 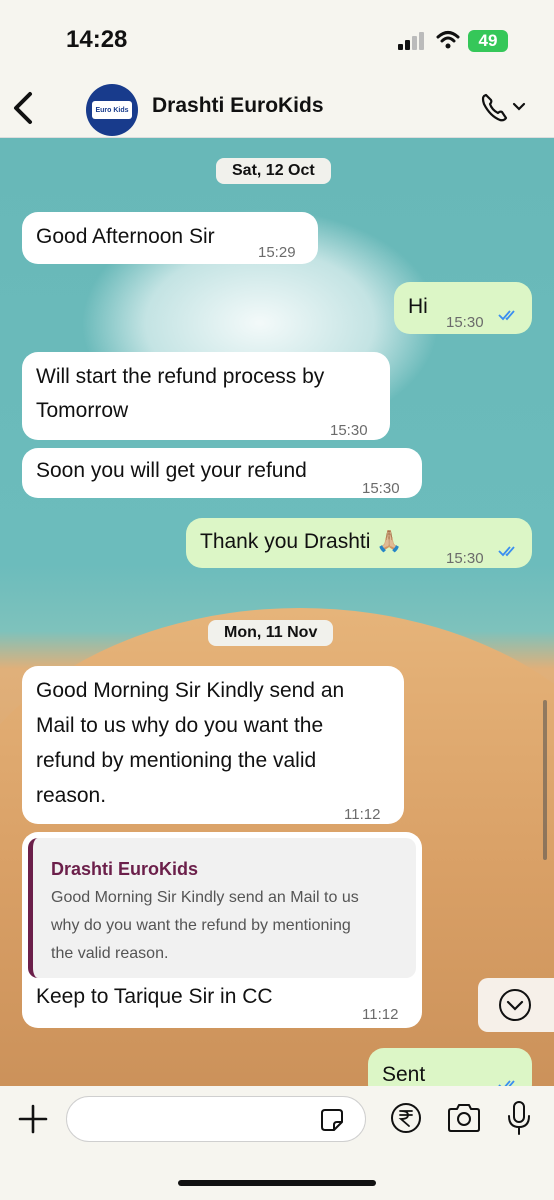 I want to click on status-bar: 14:28 49, so click(x=277, y=40).